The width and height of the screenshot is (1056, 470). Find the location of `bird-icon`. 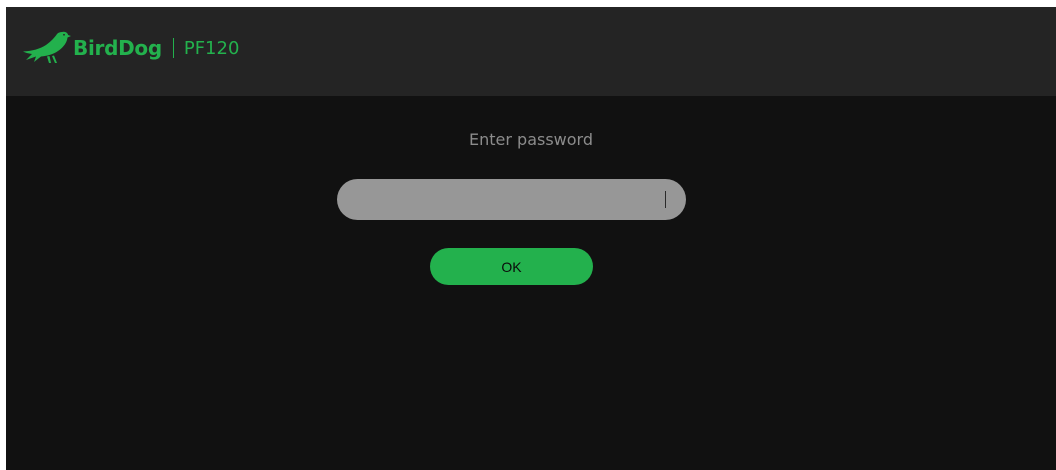

bird-icon is located at coordinates (47, 47).